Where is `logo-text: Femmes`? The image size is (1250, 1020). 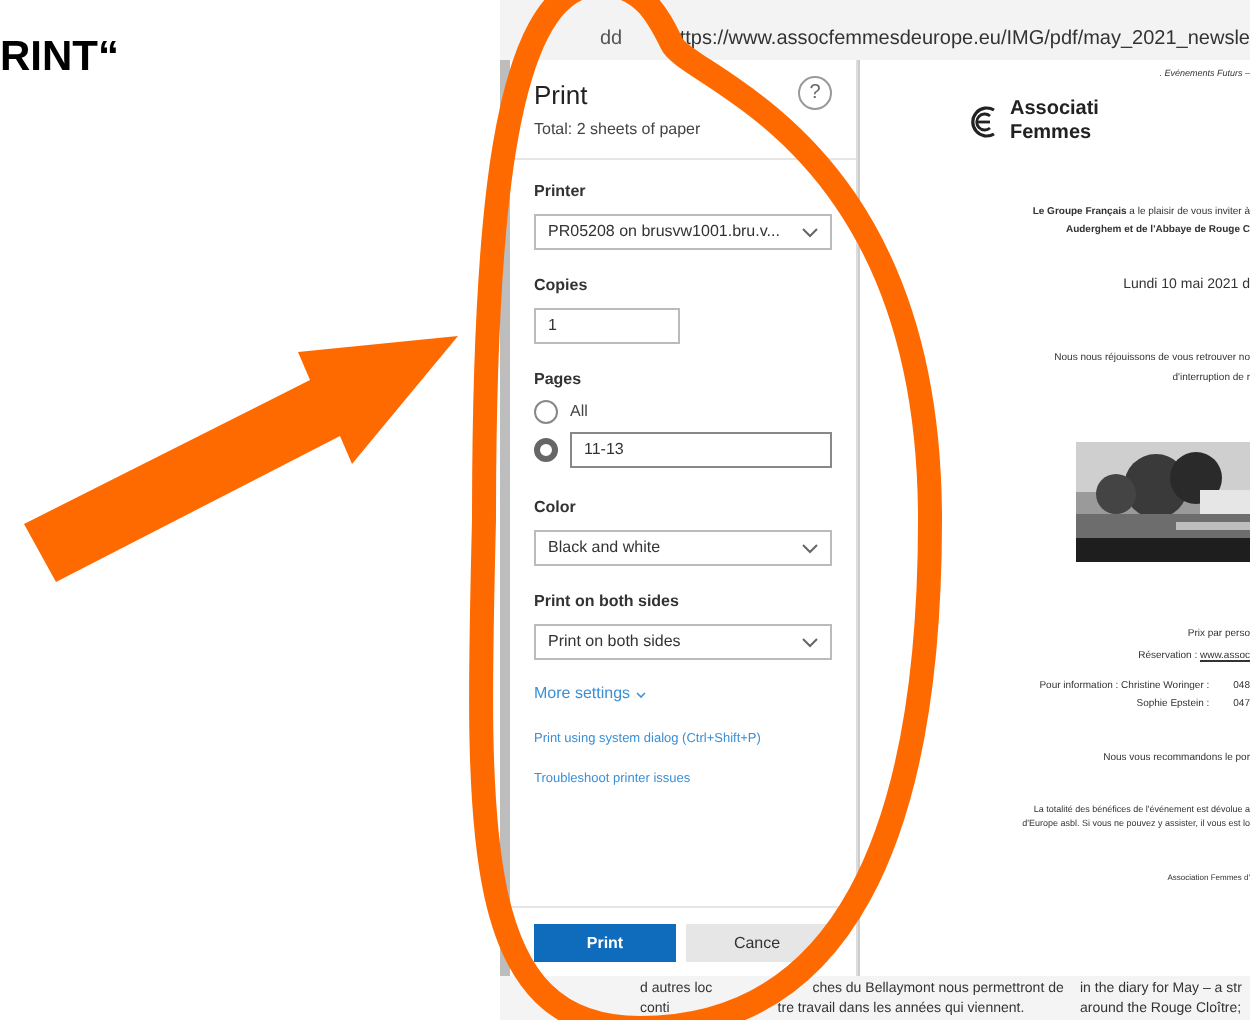
logo-text: Femmes is located at coordinates (1052, 133).